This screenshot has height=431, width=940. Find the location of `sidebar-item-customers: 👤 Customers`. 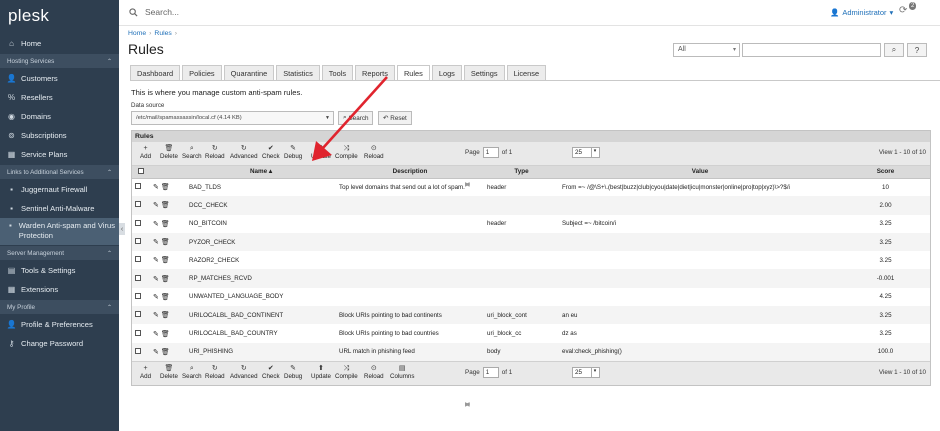

sidebar-item-customers: 👤 Customers is located at coordinates (59, 78).